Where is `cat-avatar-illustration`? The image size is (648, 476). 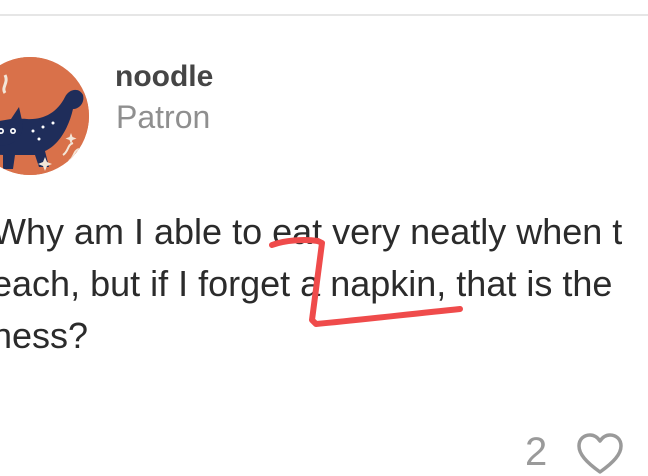
cat-avatar-illustration is located at coordinates (44, 116).